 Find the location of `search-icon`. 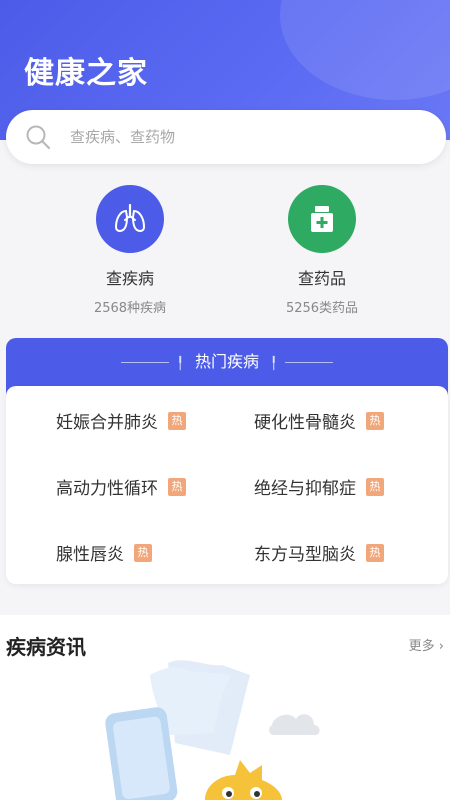

search-icon is located at coordinates (38, 137).